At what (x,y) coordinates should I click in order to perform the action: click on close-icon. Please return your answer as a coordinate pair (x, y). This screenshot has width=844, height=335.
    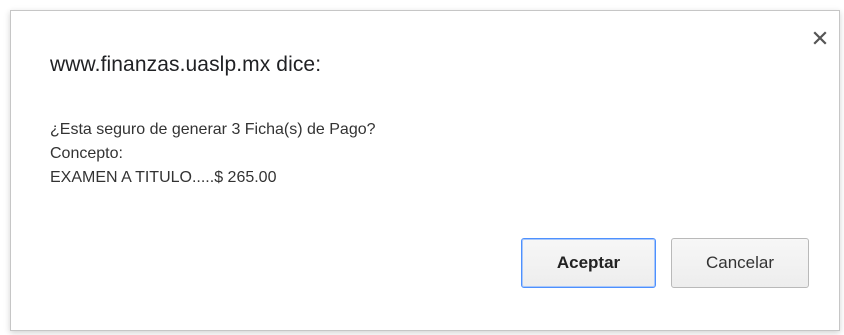
    Looking at the image, I should click on (820, 38).